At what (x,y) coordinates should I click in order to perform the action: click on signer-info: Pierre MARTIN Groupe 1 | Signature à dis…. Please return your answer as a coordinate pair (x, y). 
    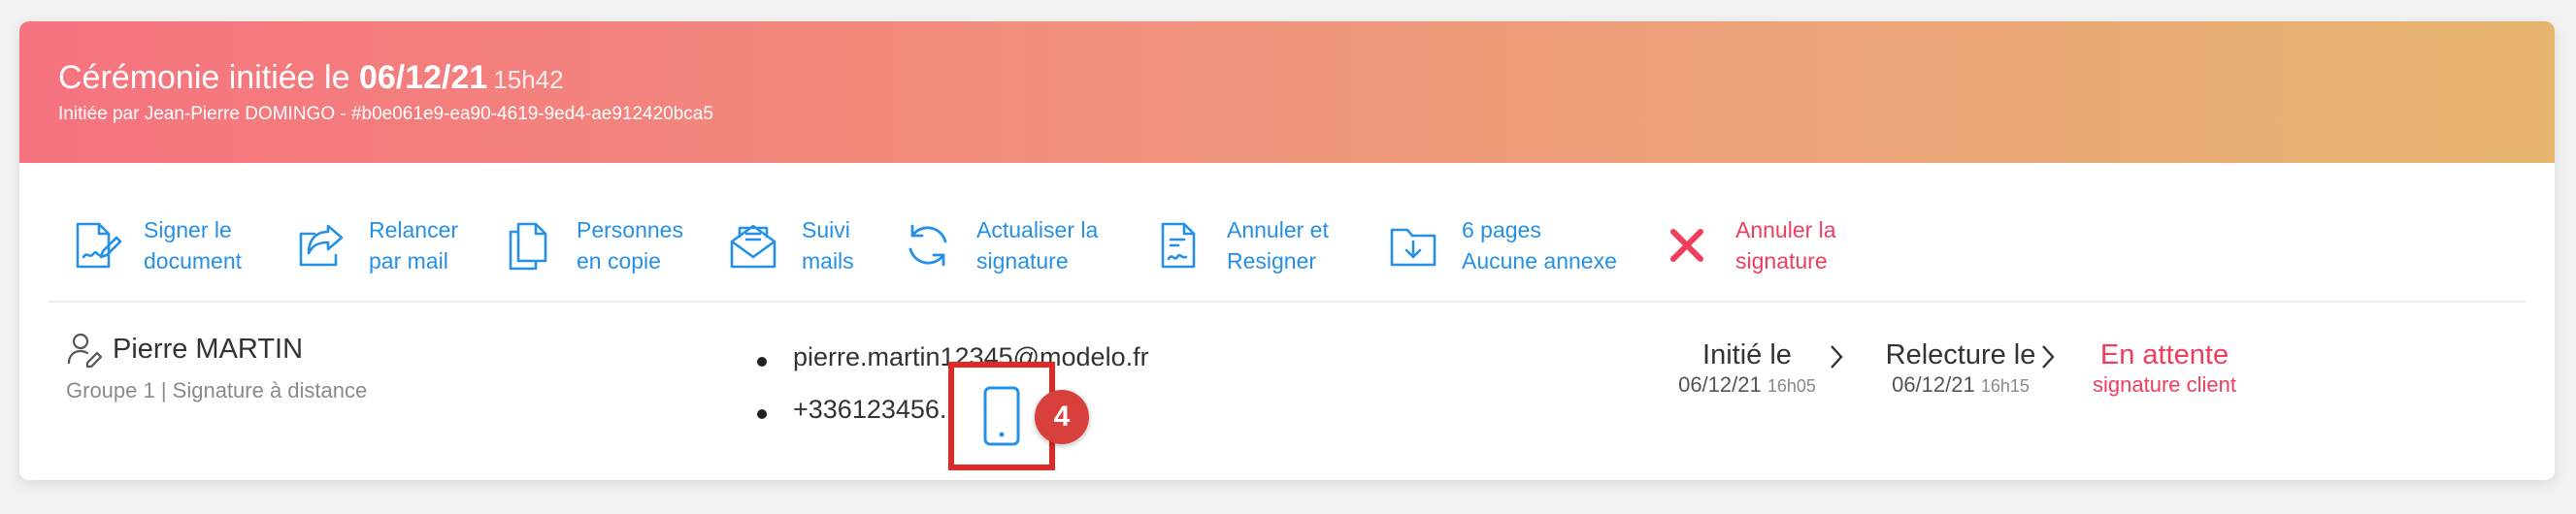
    Looking at the image, I should click on (216, 366).